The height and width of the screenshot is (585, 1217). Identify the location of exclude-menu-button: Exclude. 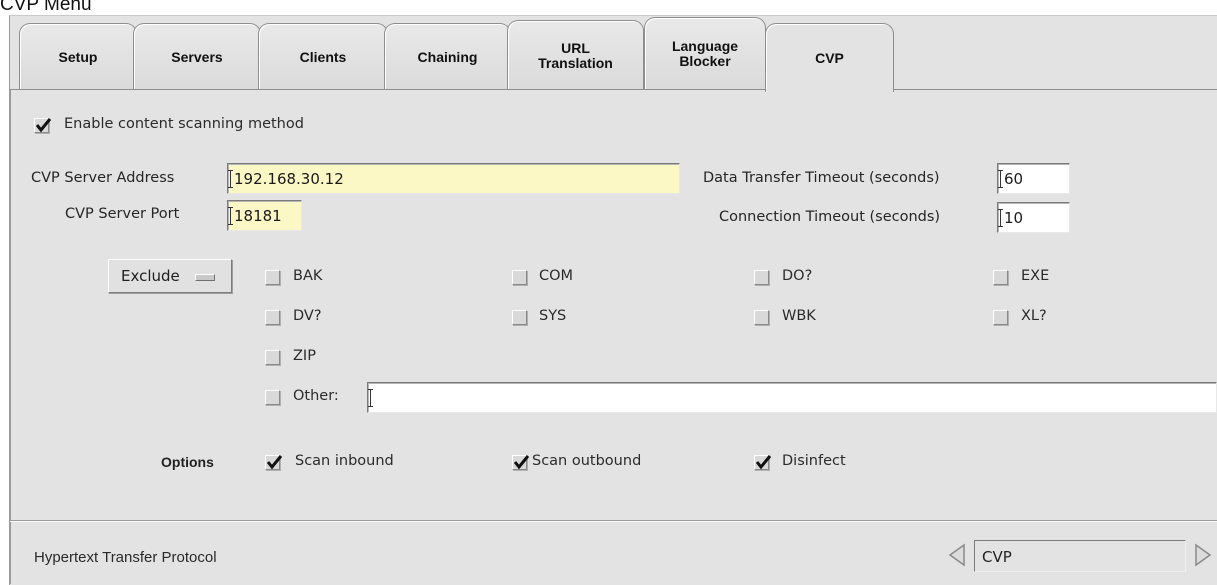
(170, 276).